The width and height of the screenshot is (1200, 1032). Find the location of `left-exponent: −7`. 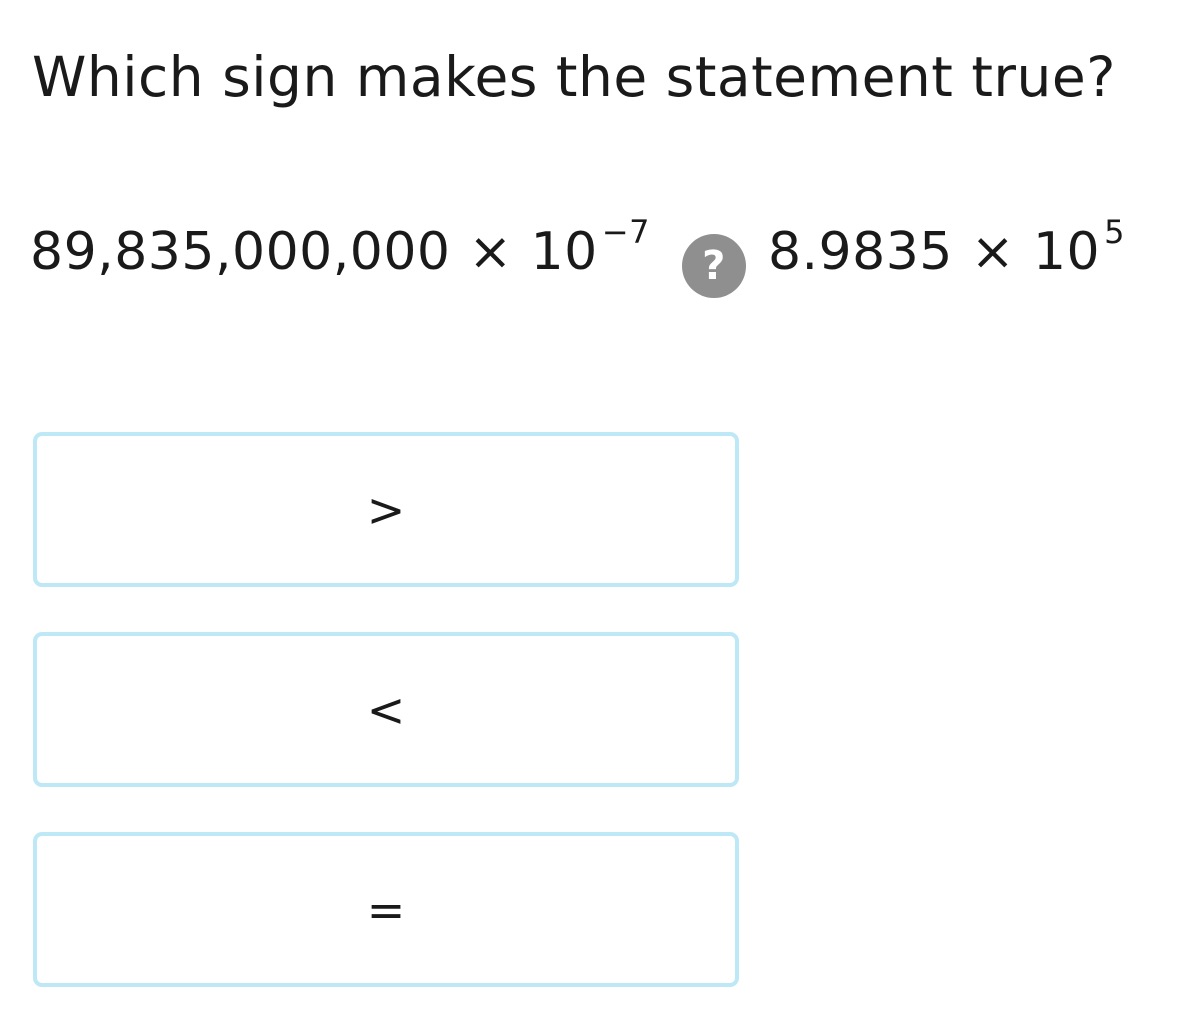

left-exponent: −7 is located at coordinates (625, 232).